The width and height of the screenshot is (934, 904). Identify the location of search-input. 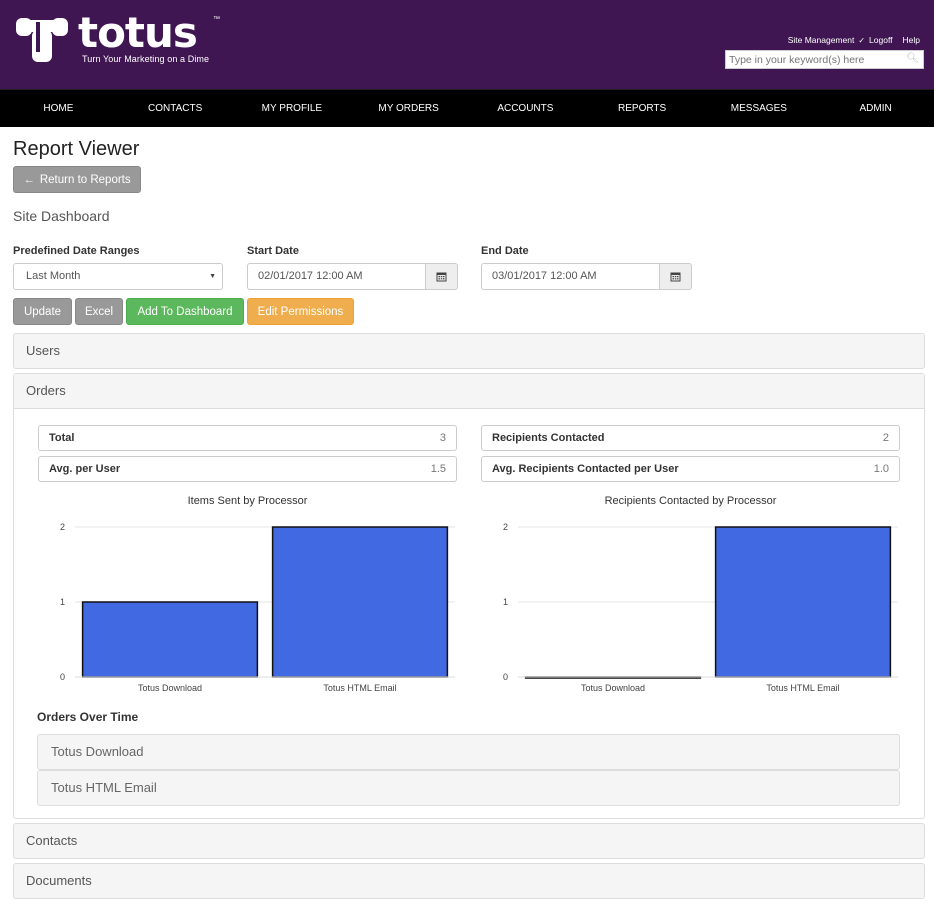
(816, 59).